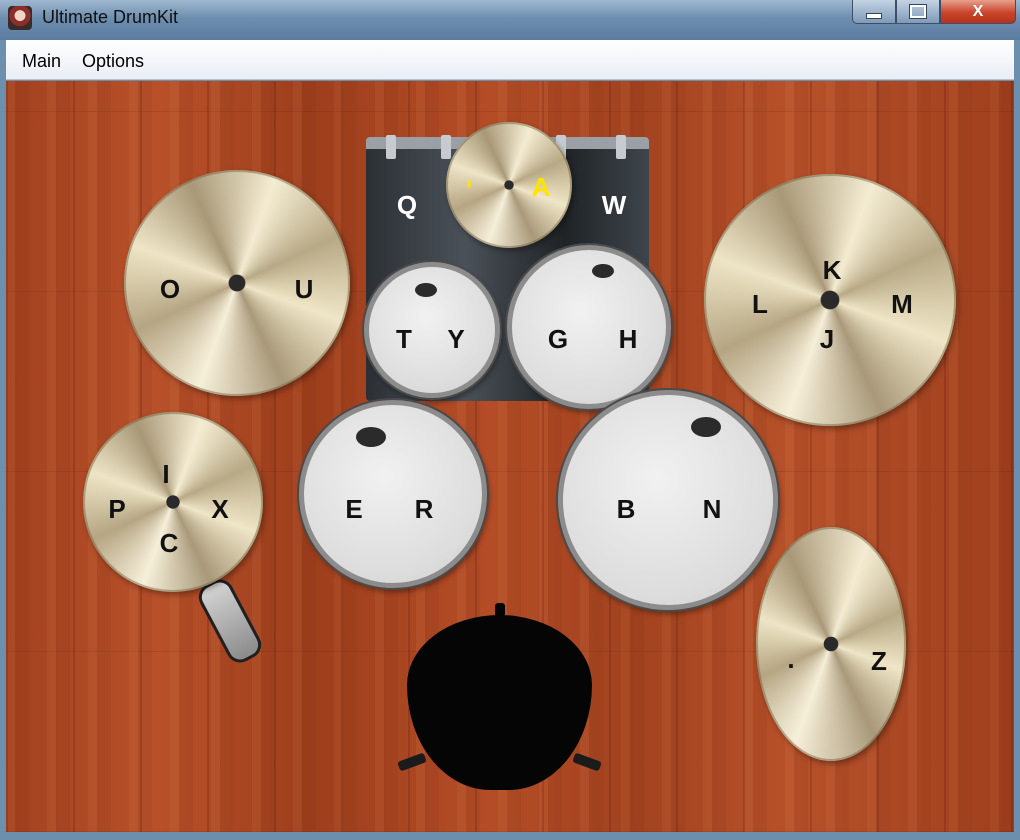 The width and height of the screenshot is (1020, 840). I want to click on drumkit-app-icon, so click(20, 18).